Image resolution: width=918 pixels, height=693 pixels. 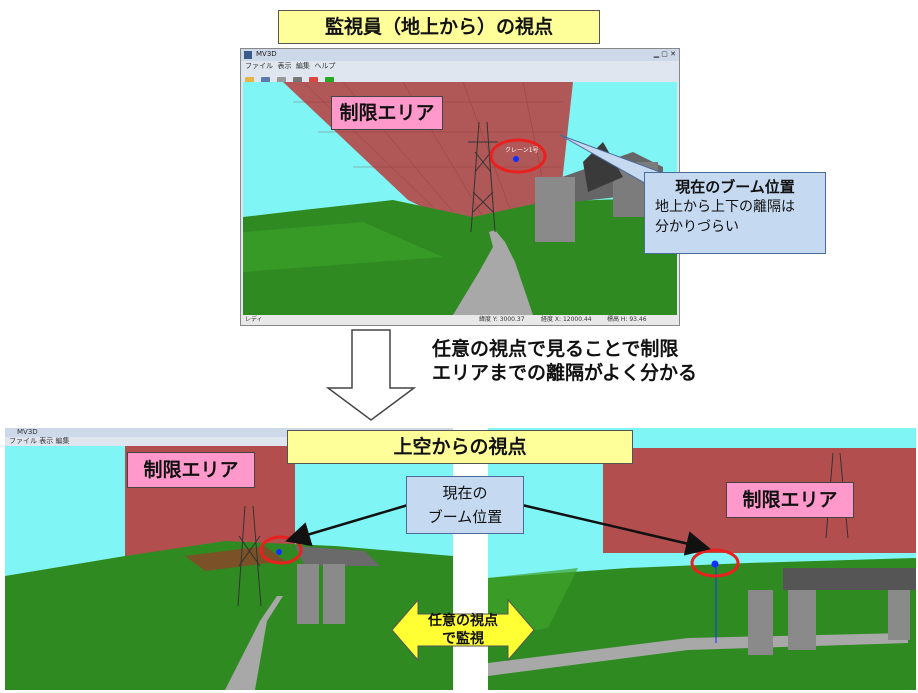 What do you see at coordinates (324, 66) in the screenshot?
I see `menu-help: ヘルプ` at bounding box center [324, 66].